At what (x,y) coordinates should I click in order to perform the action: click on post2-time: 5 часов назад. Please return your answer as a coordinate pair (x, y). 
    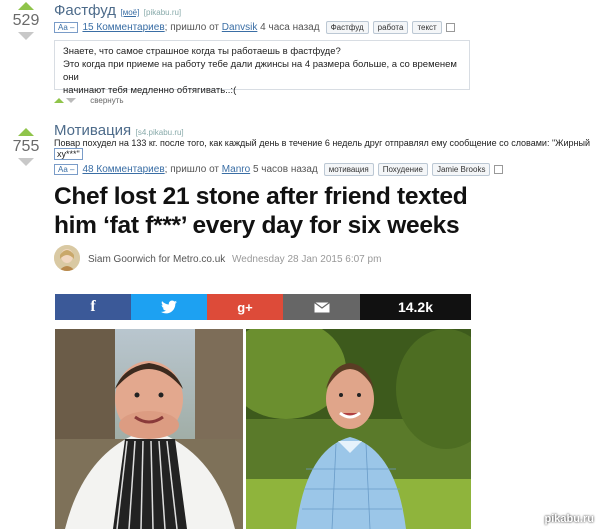
    Looking at the image, I should click on (285, 169).